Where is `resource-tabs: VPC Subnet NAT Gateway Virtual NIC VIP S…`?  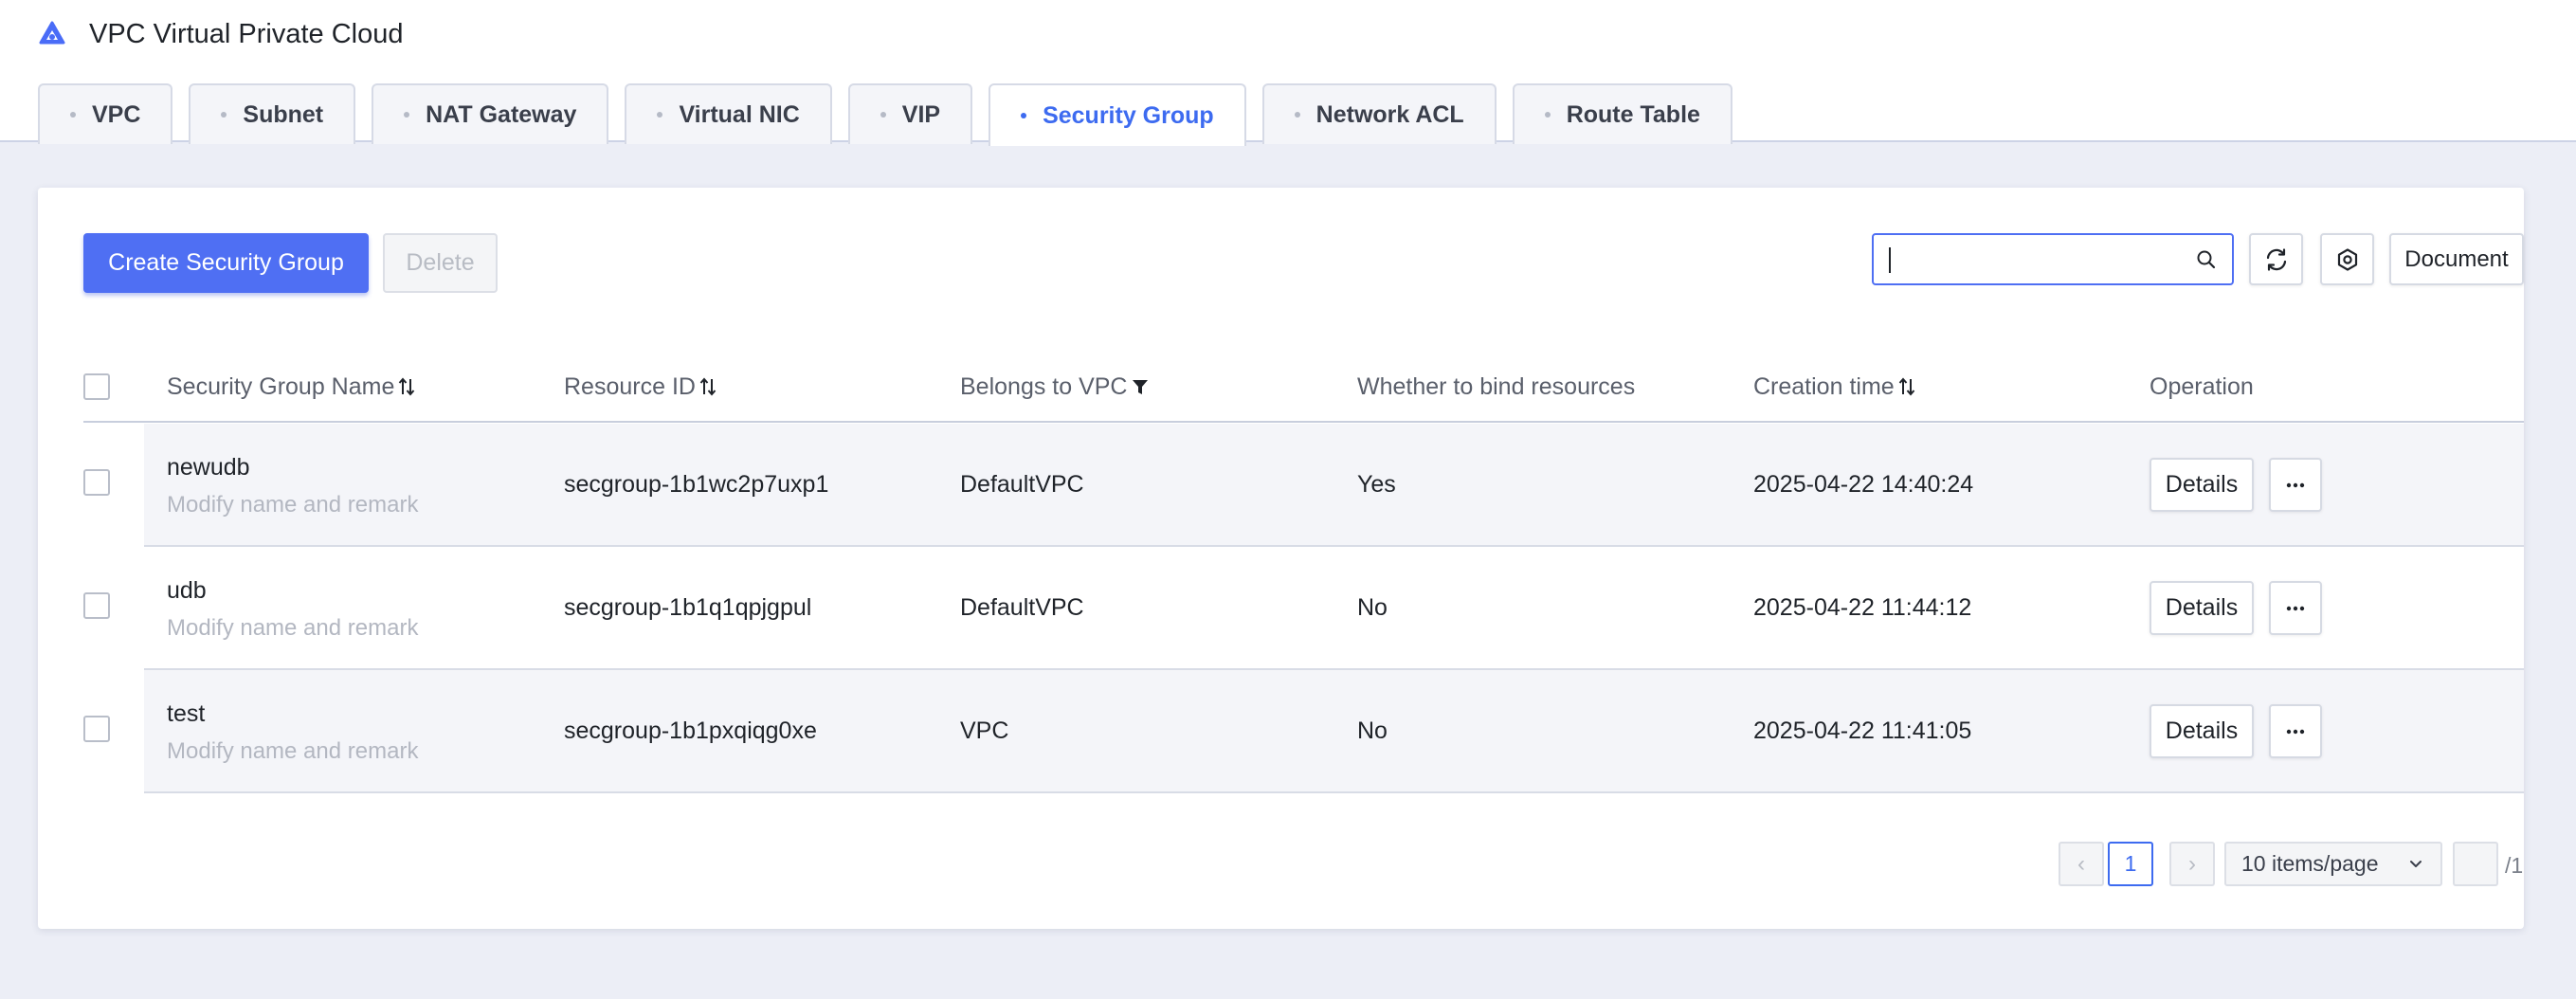
resource-tabs: VPC Subnet NAT Gateway Virtual NIC VIP S… is located at coordinates (893, 114).